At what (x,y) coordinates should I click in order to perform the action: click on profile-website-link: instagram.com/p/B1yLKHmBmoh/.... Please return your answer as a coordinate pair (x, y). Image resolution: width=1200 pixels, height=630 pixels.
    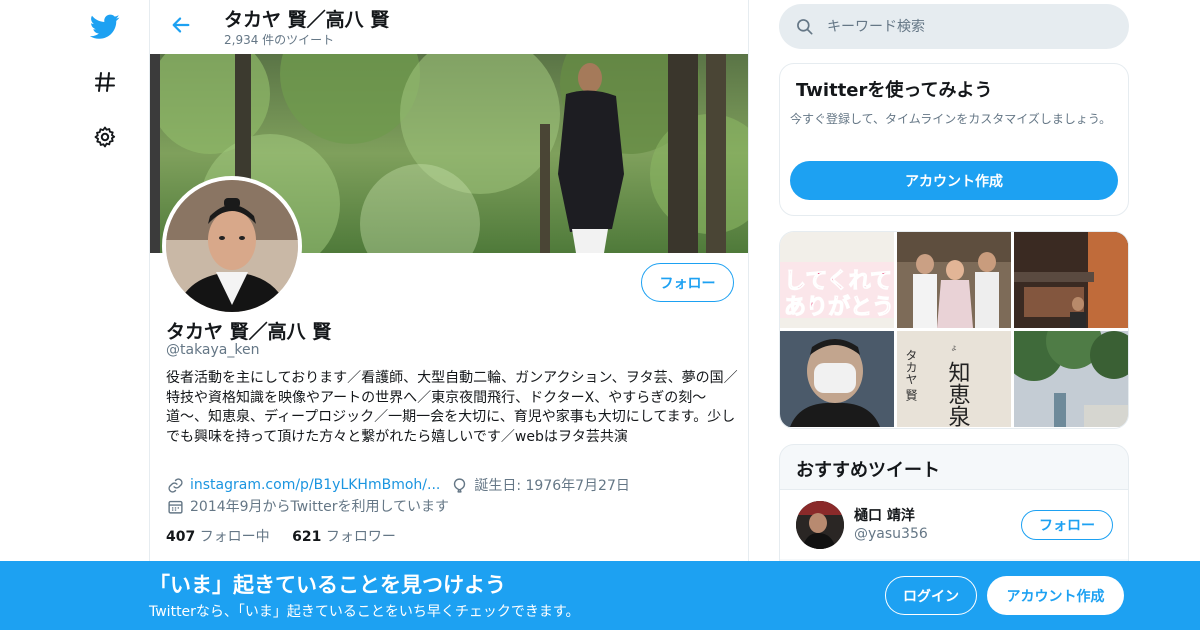
    Looking at the image, I should click on (315, 485).